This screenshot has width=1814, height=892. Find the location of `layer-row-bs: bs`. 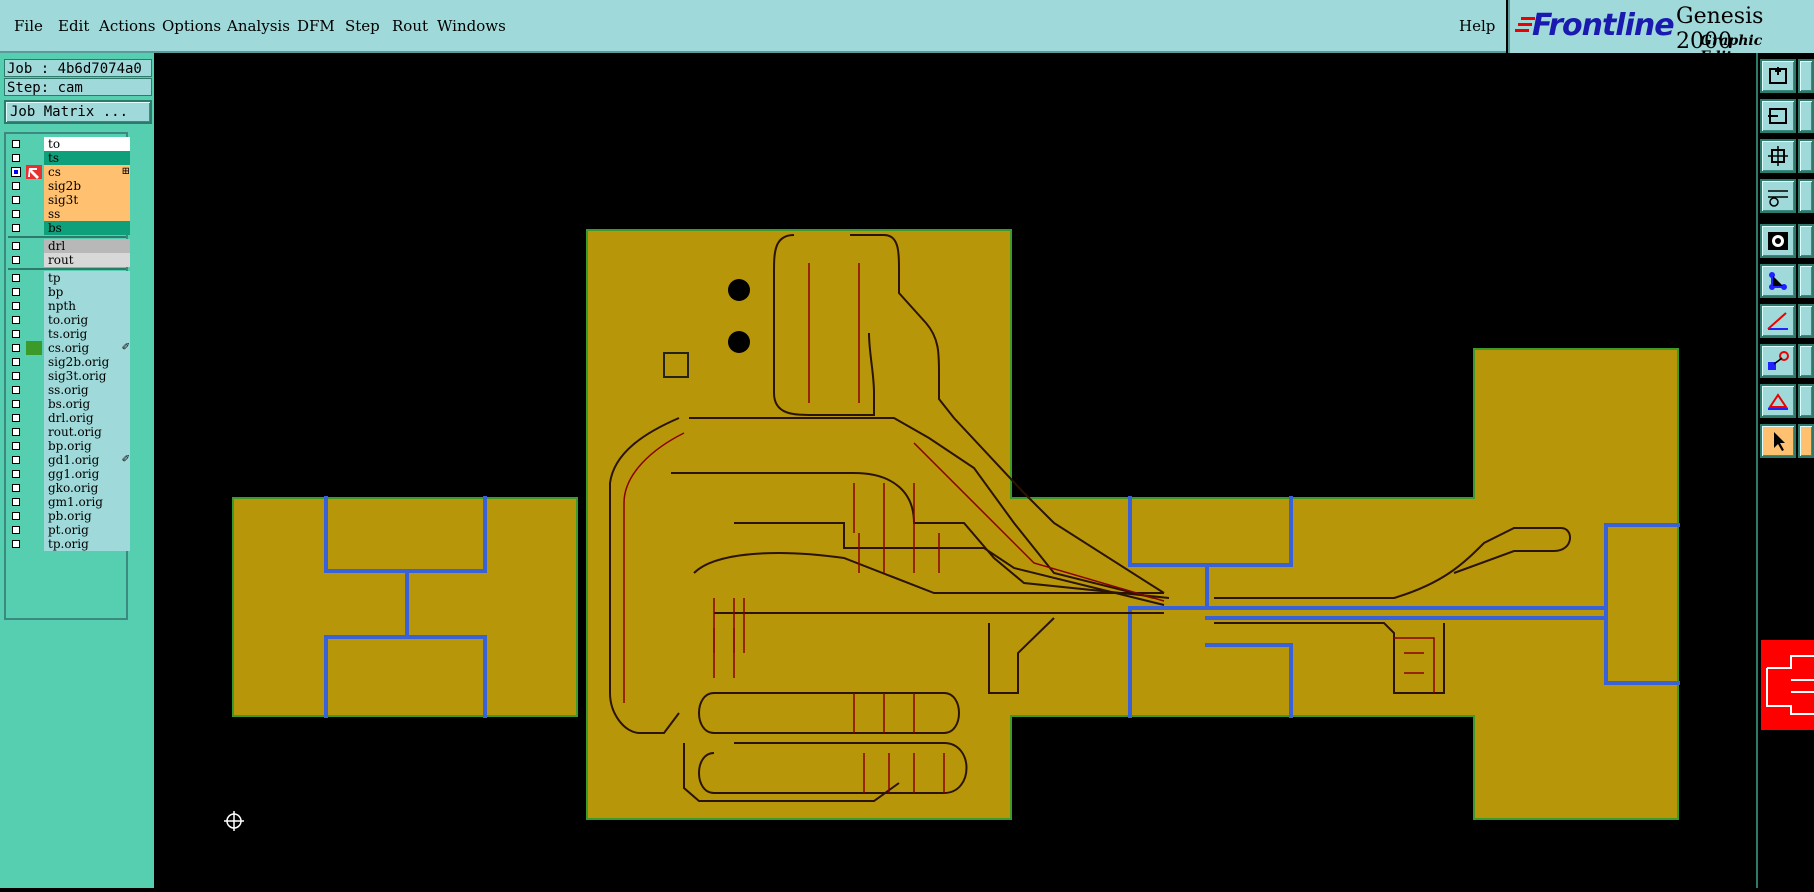

layer-row-bs: bs is located at coordinates (69, 228).